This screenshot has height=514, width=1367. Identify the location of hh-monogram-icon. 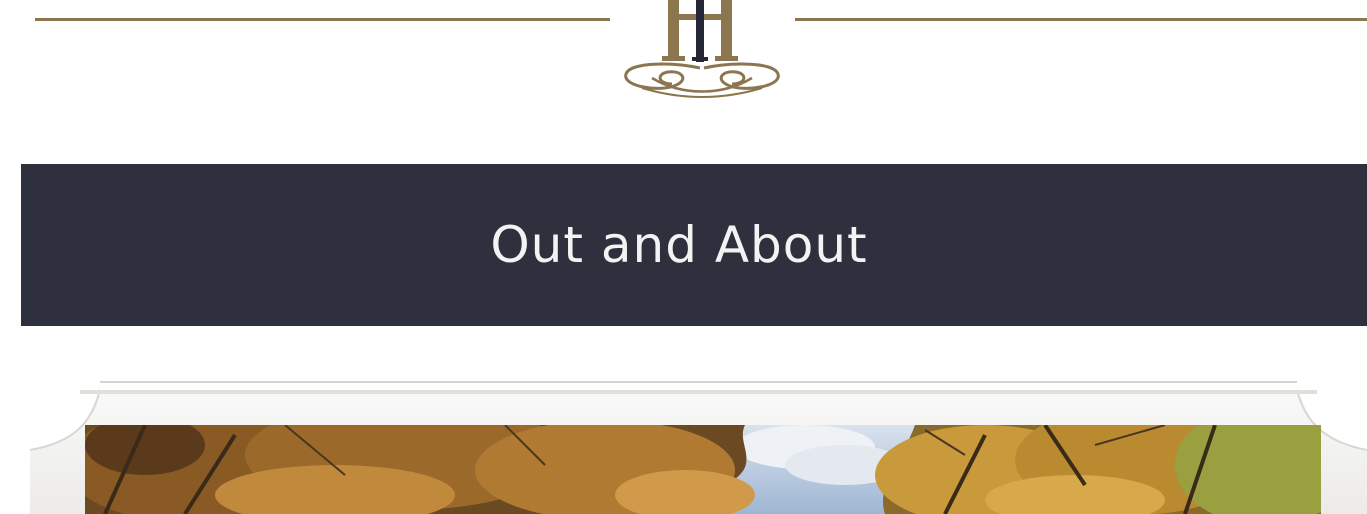
(702, 52).